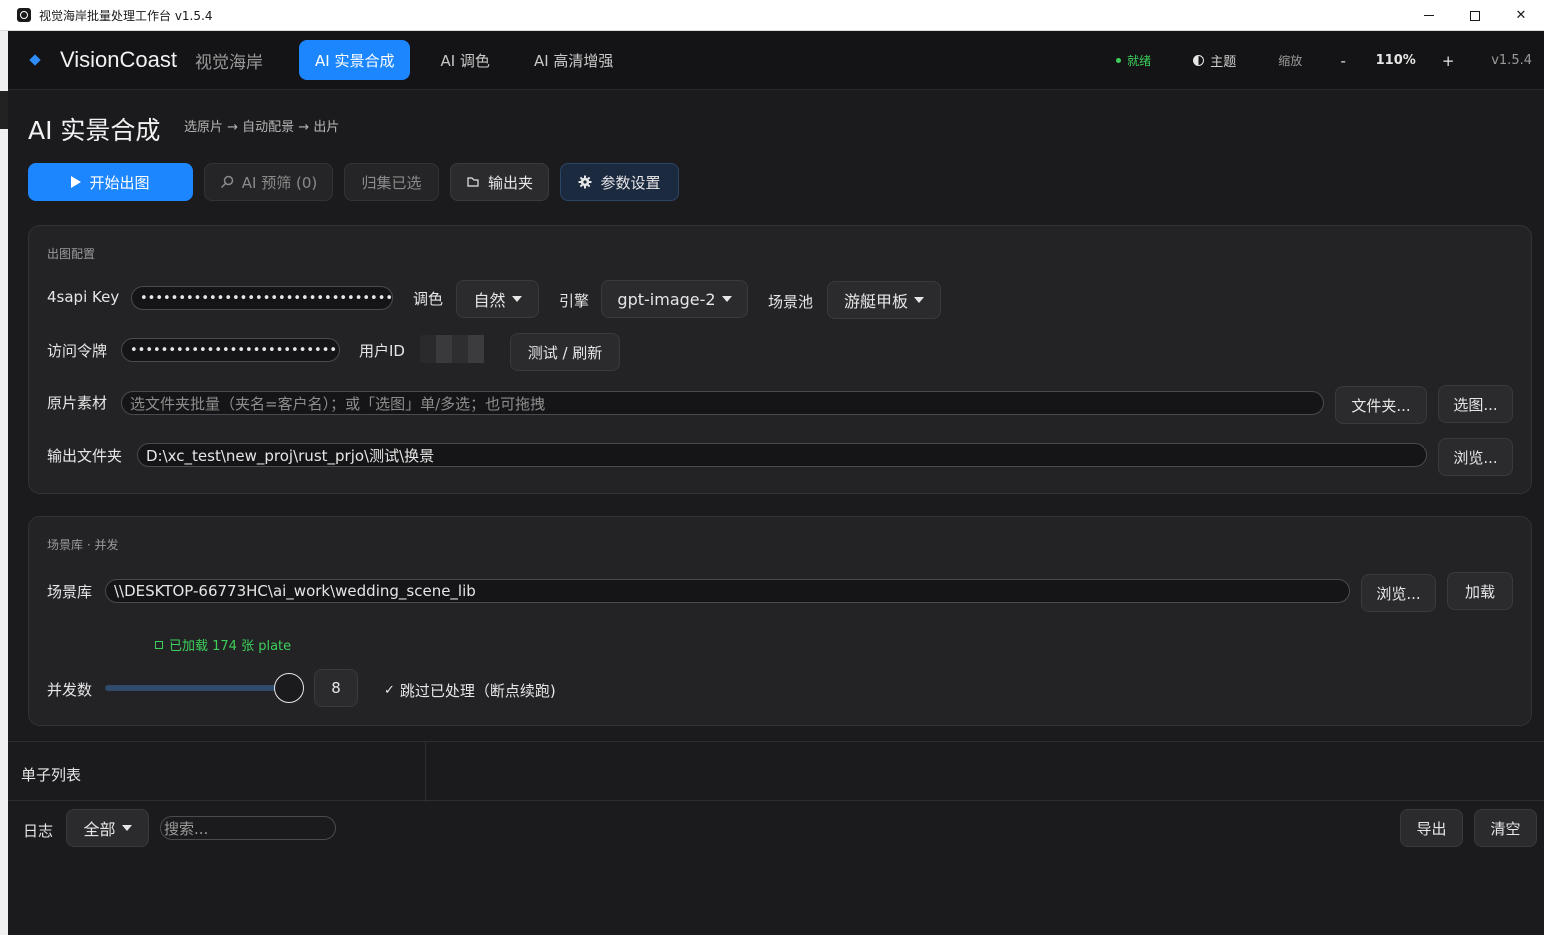  I want to click on skip-processed-checkbox: ✓ 跳过已处理（断点续跑), so click(470, 690).